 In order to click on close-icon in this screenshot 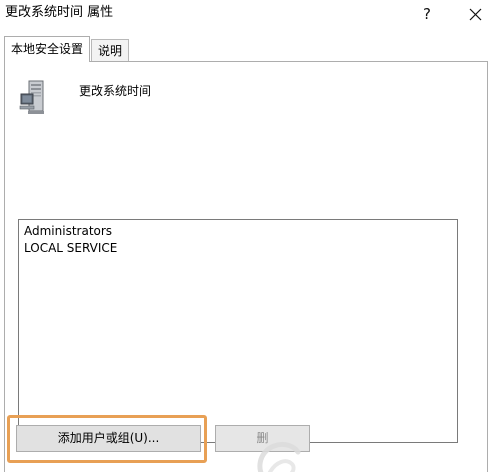, I will do `click(475, 14)`.